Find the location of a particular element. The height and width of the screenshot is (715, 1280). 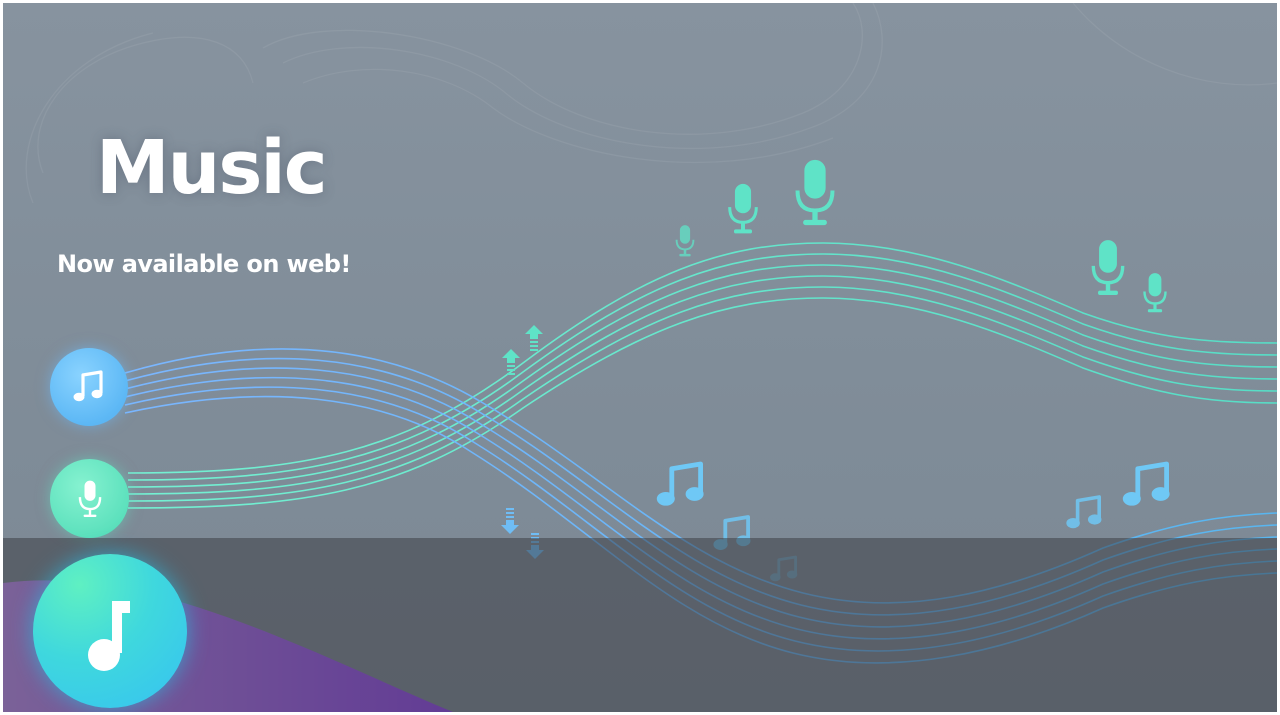

arrow-up-icon is located at coordinates (534, 338).